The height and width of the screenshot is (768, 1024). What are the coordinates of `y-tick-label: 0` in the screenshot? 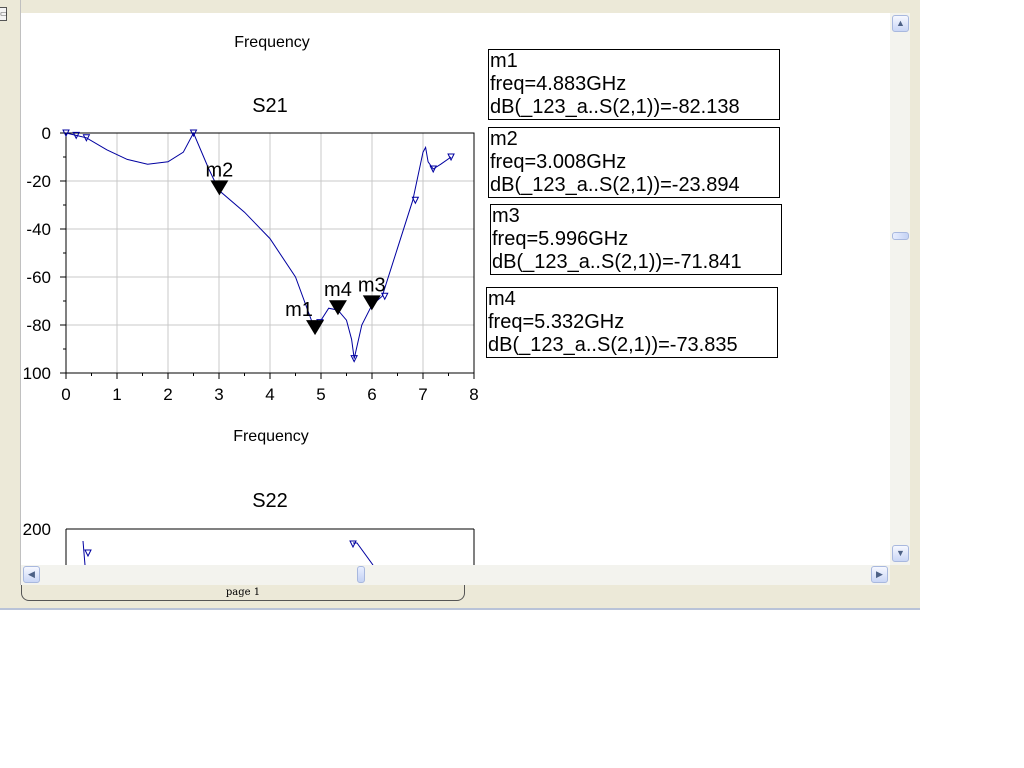 It's located at (46, 133).